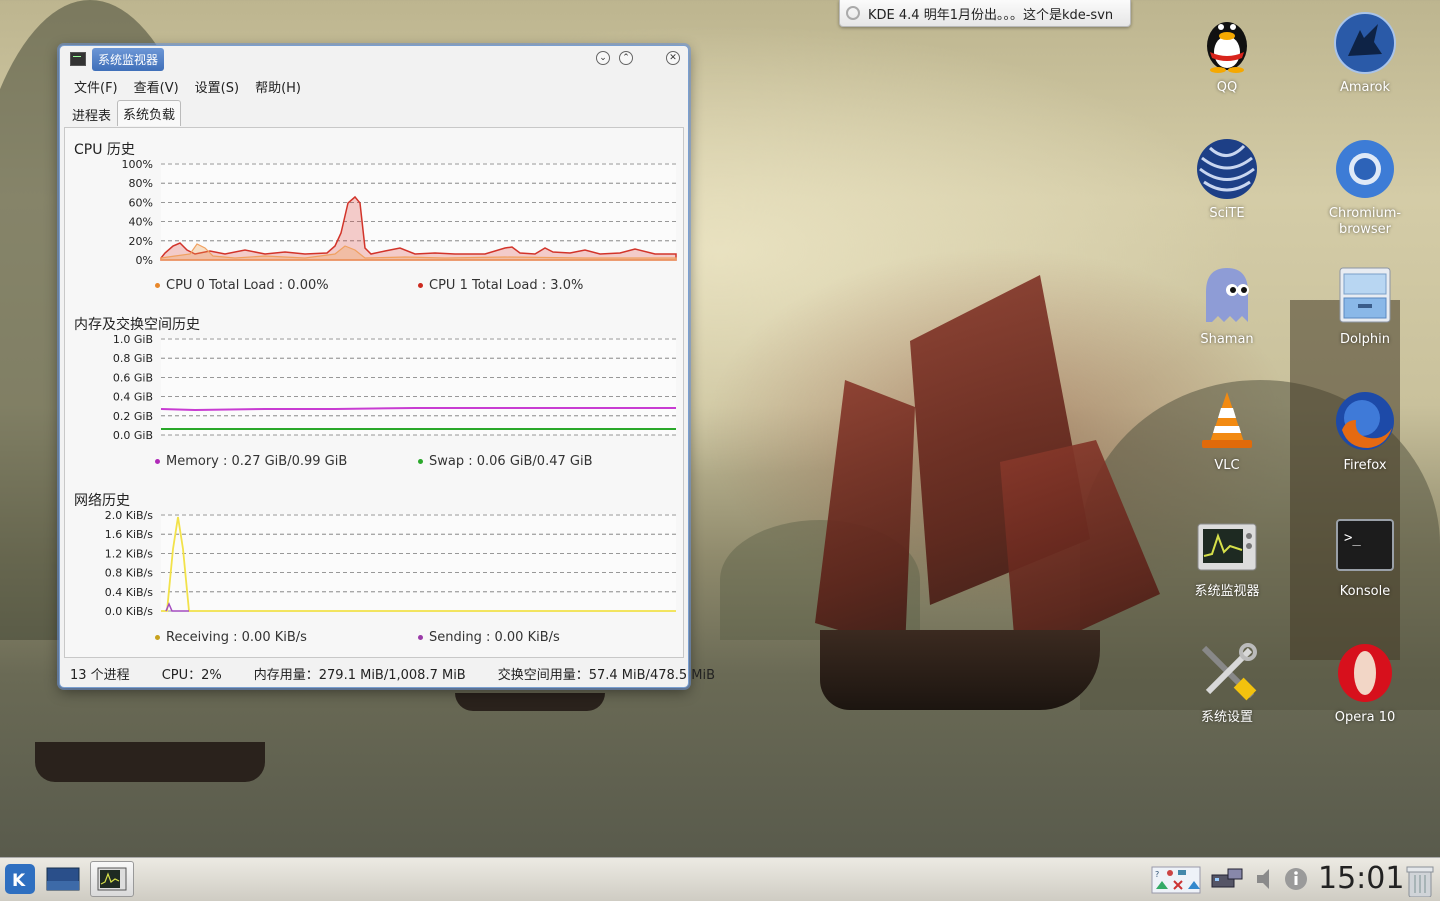 The width and height of the screenshot is (1440, 901). I want to click on vlc-cone-icon, so click(1227, 421).